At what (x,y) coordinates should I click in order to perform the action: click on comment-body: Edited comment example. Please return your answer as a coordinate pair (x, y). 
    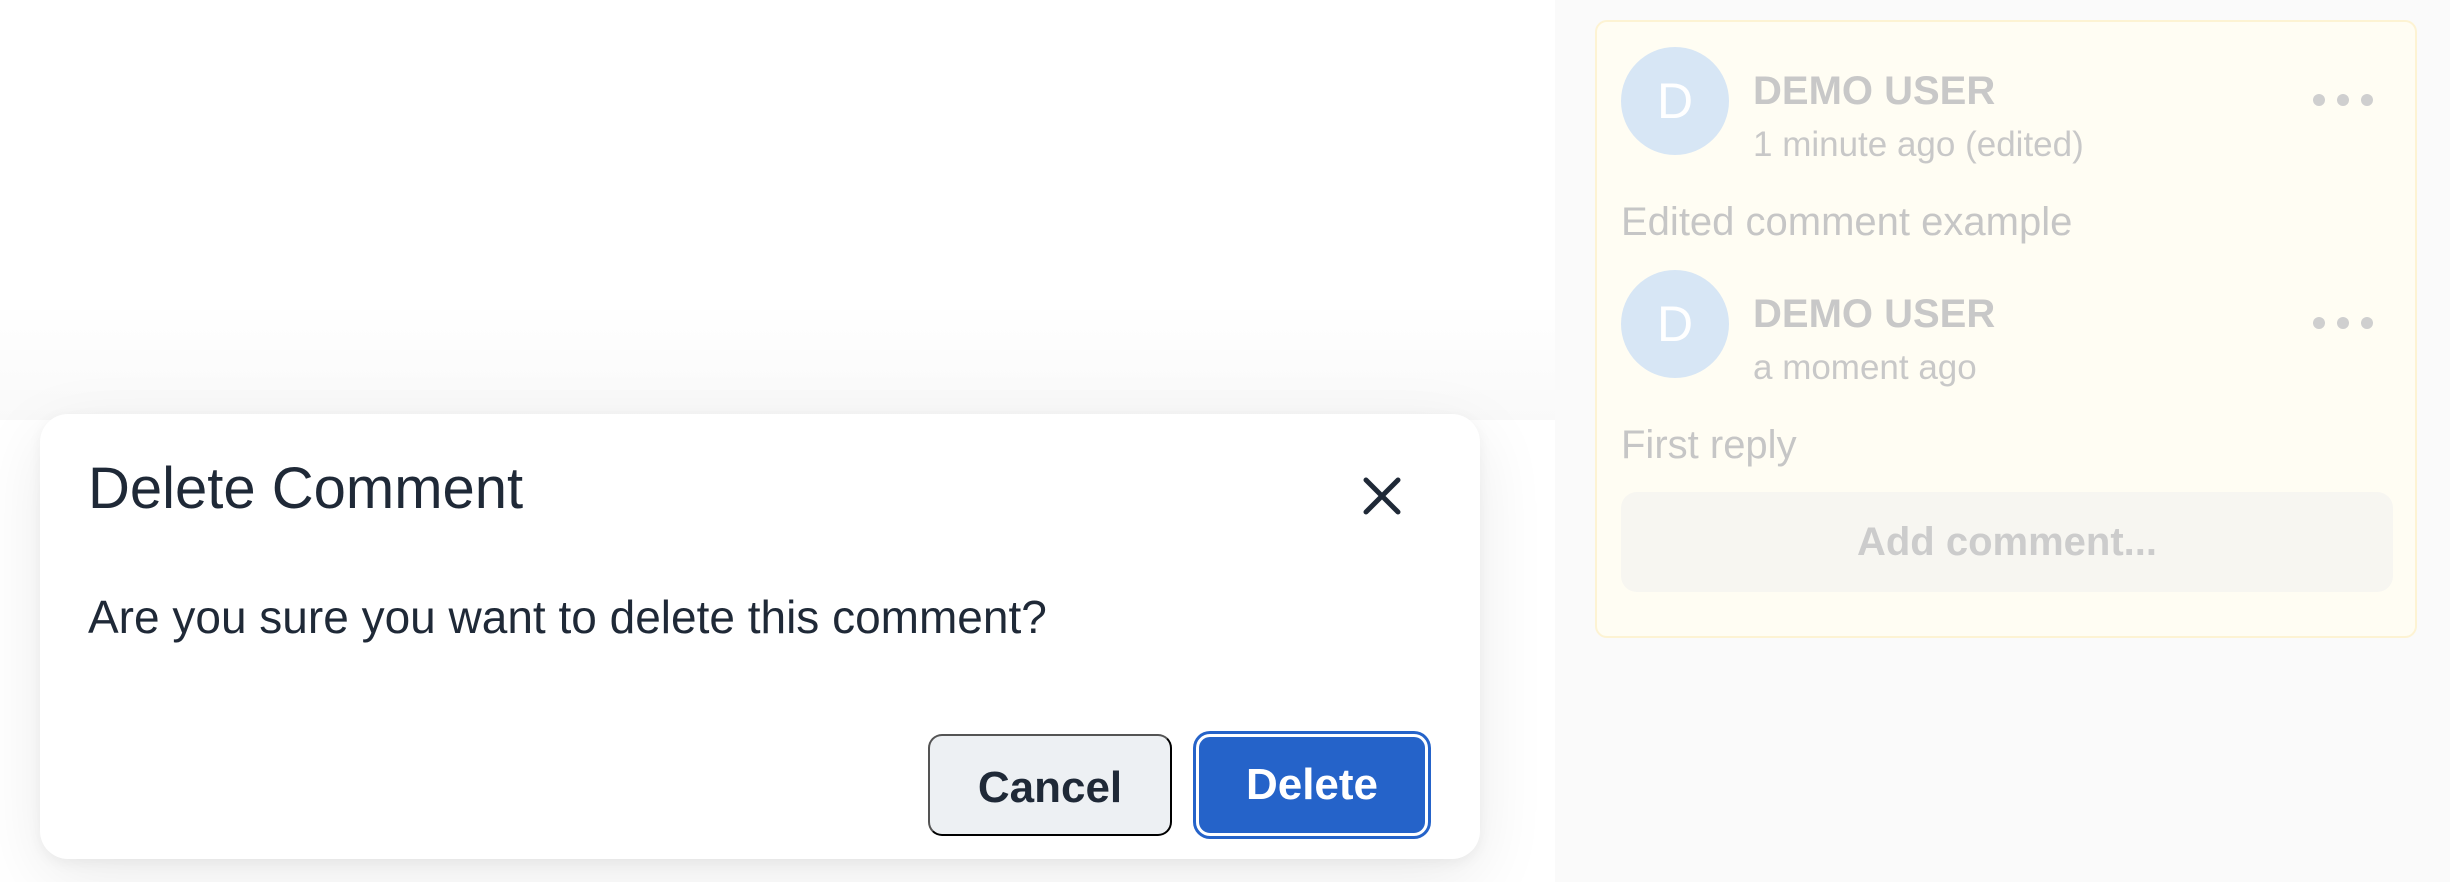
    Looking at the image, I should click on (1847, 222).